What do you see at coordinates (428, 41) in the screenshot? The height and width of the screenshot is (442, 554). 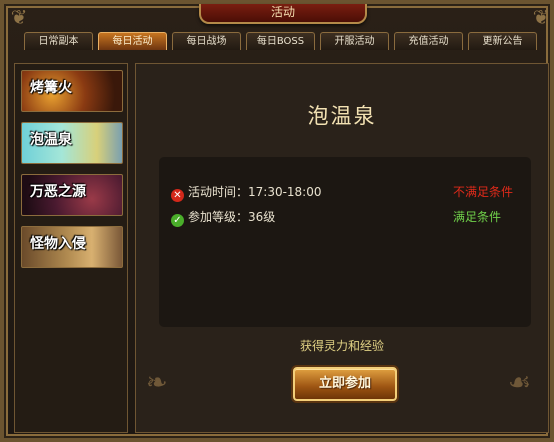 I see `tab-recharge: 充值活动` at bounding box center [428, 41].